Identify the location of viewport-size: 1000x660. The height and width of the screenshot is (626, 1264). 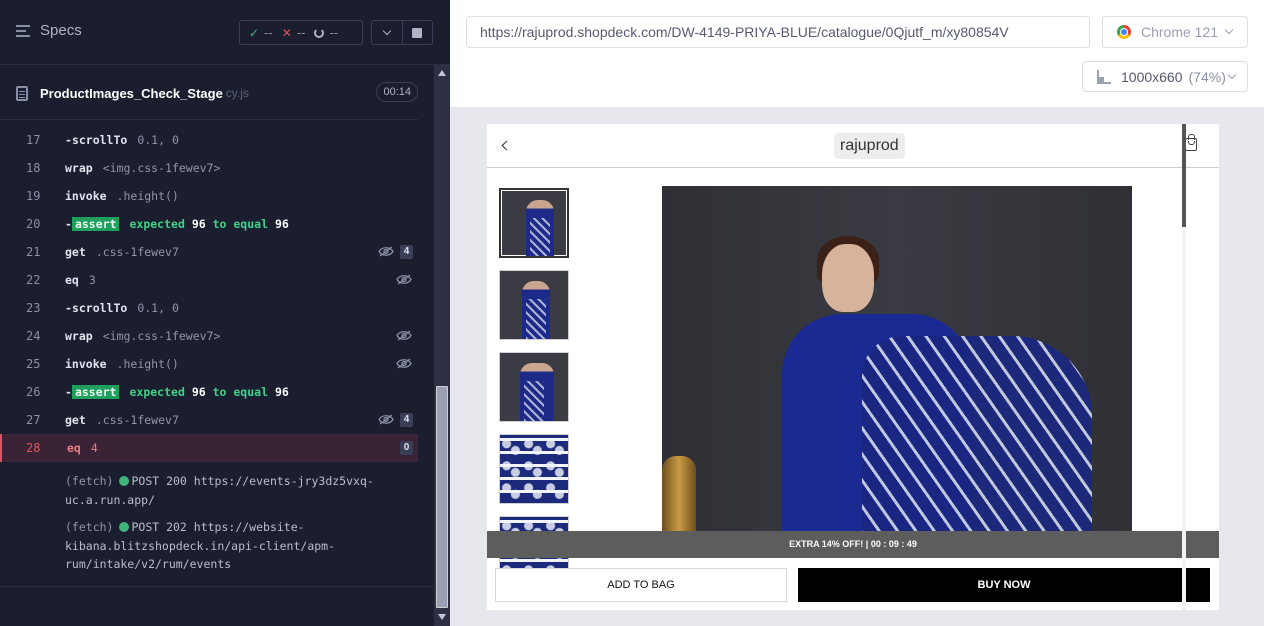
(1152, 76).